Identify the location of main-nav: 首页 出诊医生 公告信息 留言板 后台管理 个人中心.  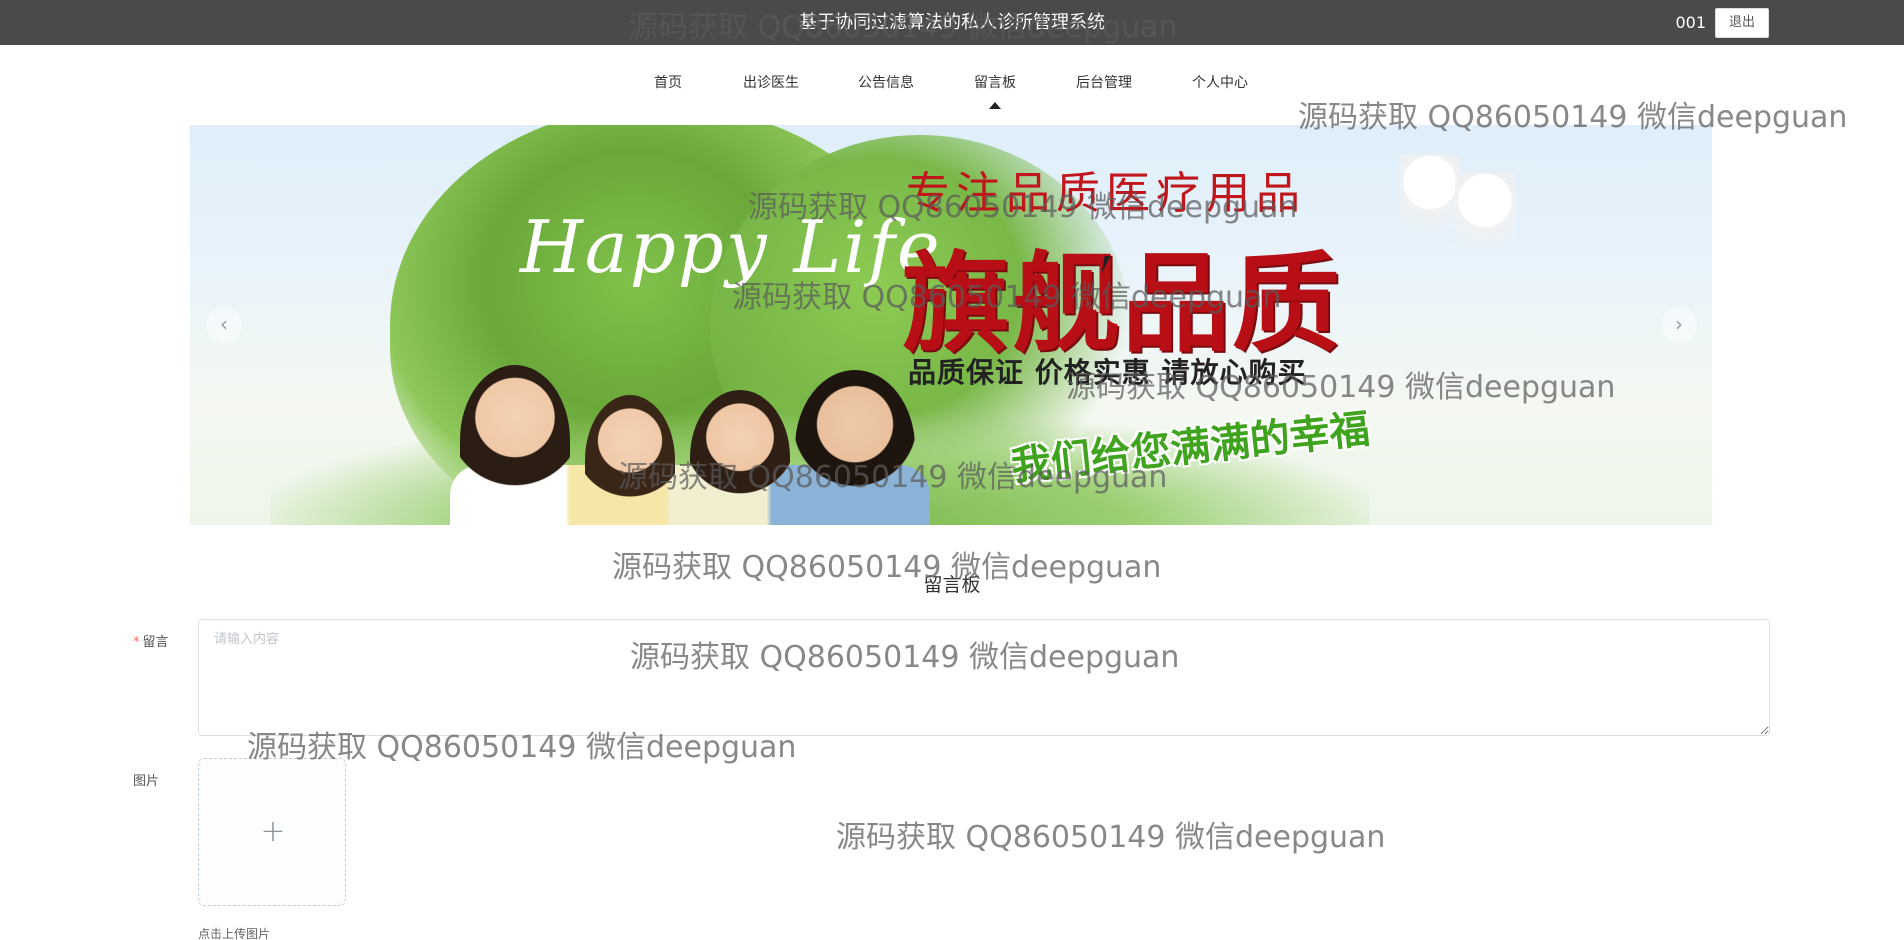
(952, 90).